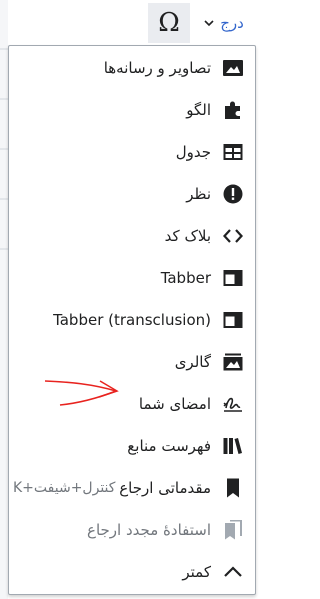  Describe the element at coordinates (132, 572) in the screenshot. I see `menu-item-less: کمتر` at that location.